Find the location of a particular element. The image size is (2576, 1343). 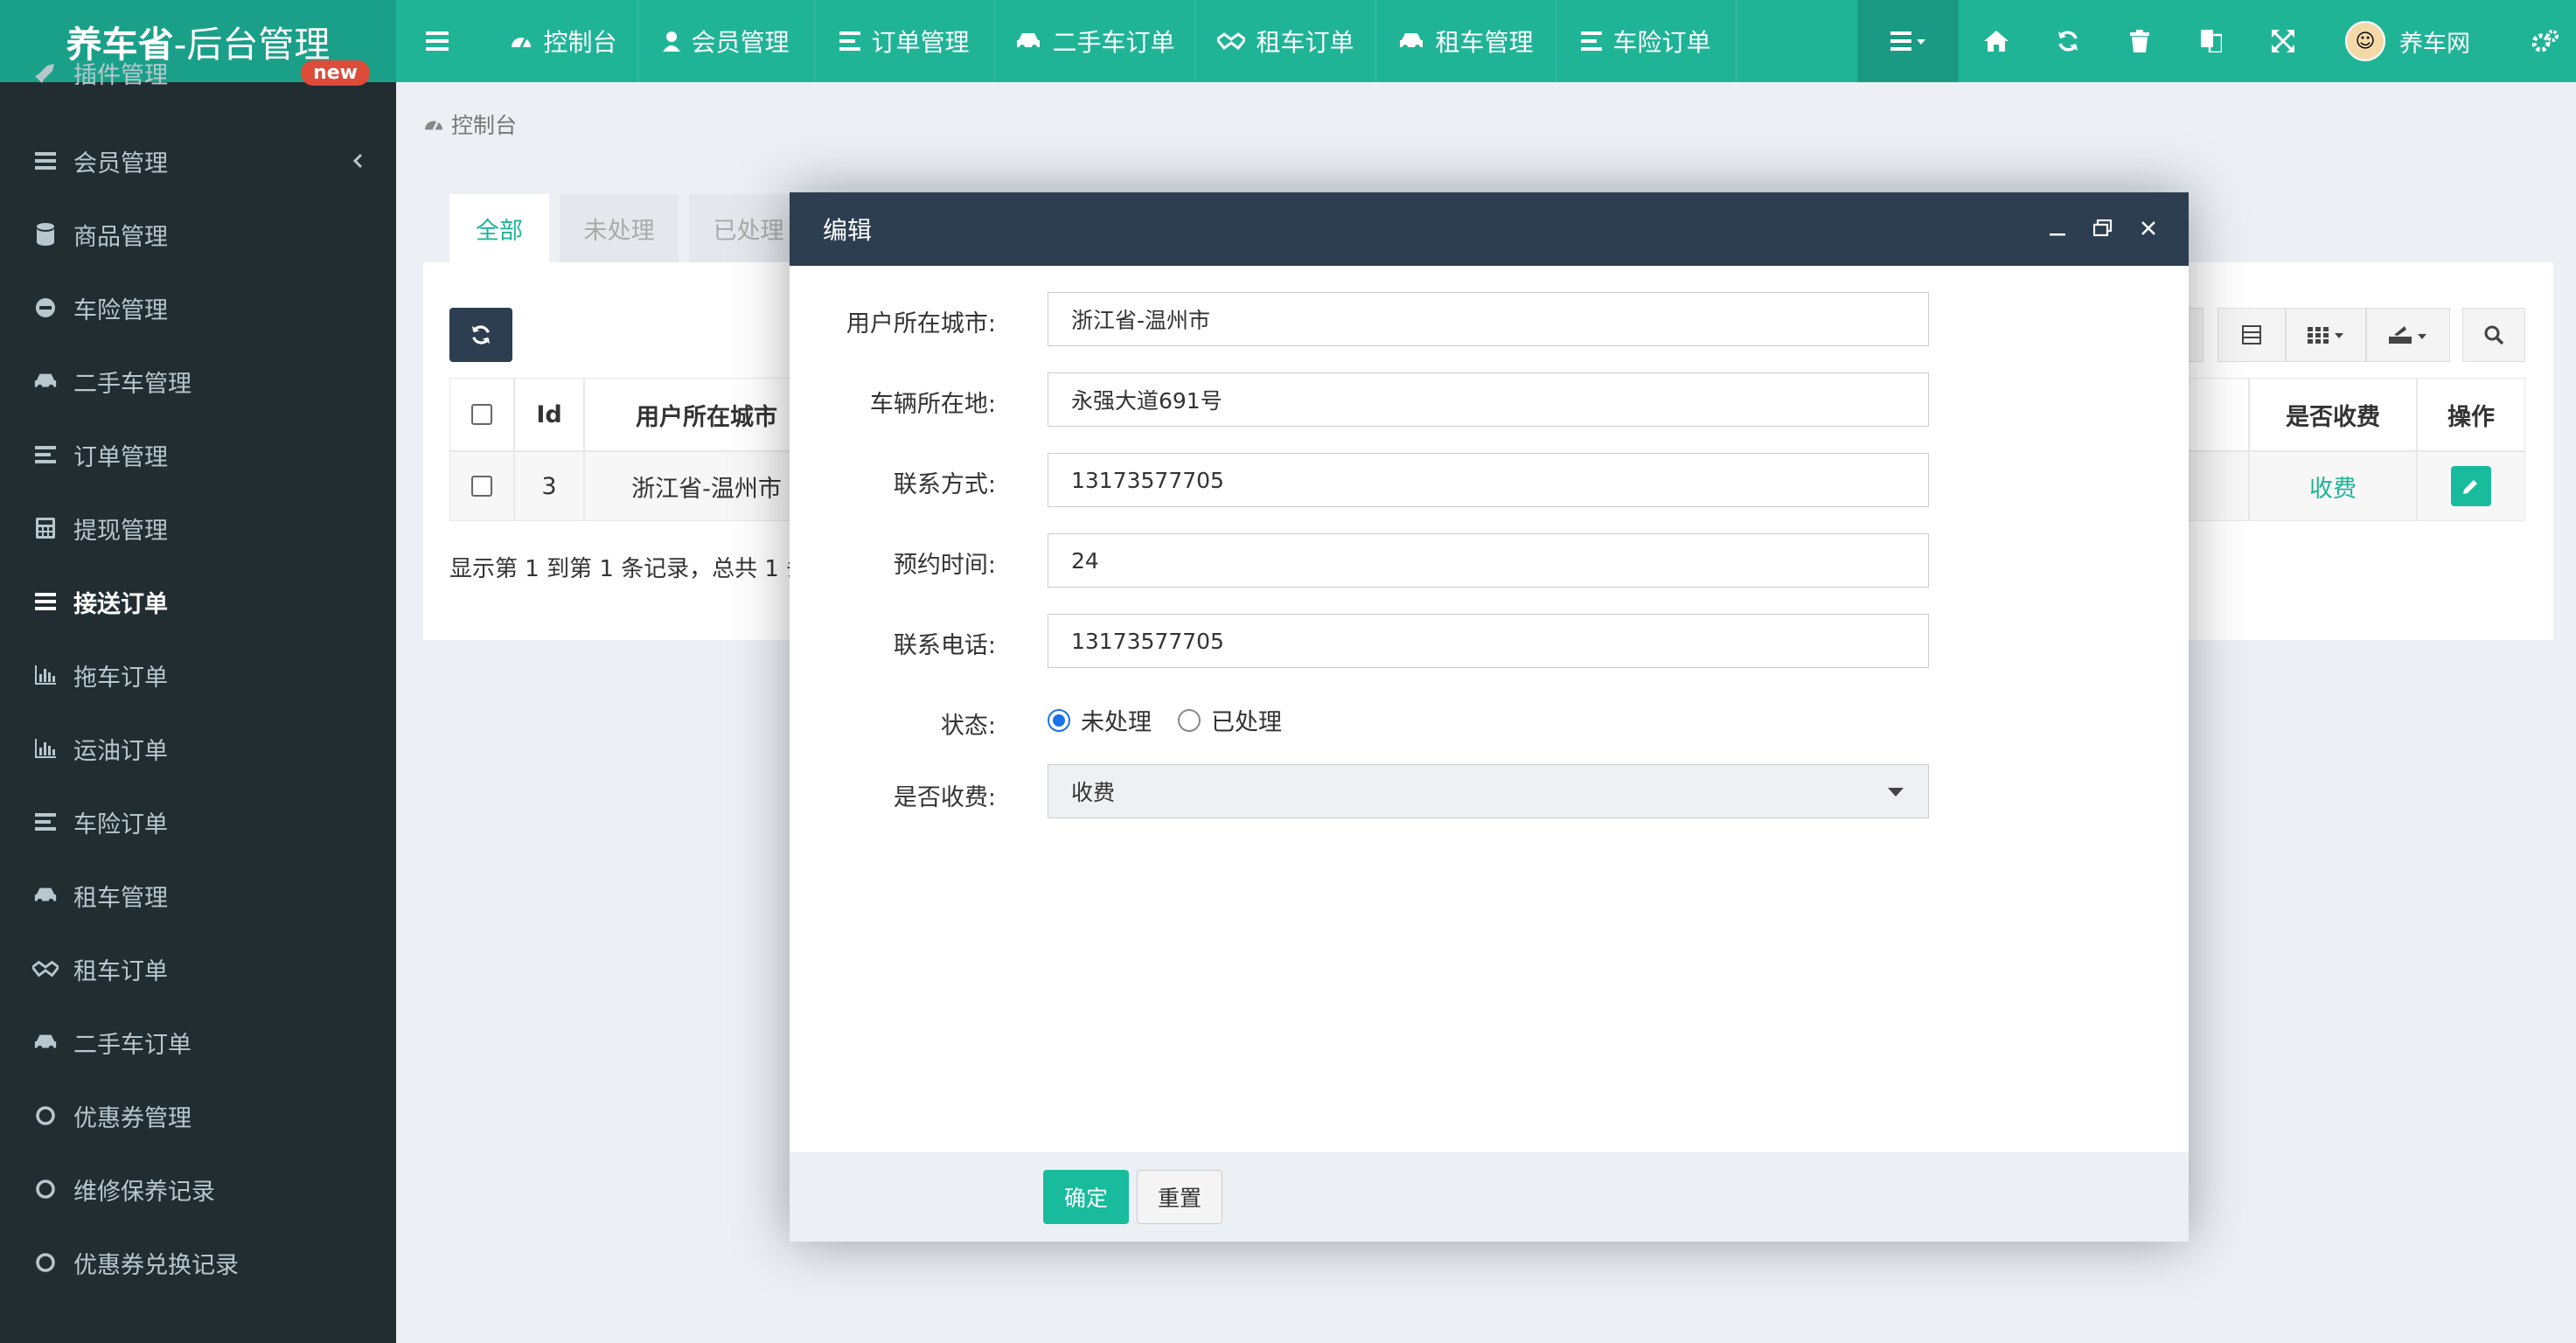

field-label-status: 状态: is located at coordinates (968, 726).